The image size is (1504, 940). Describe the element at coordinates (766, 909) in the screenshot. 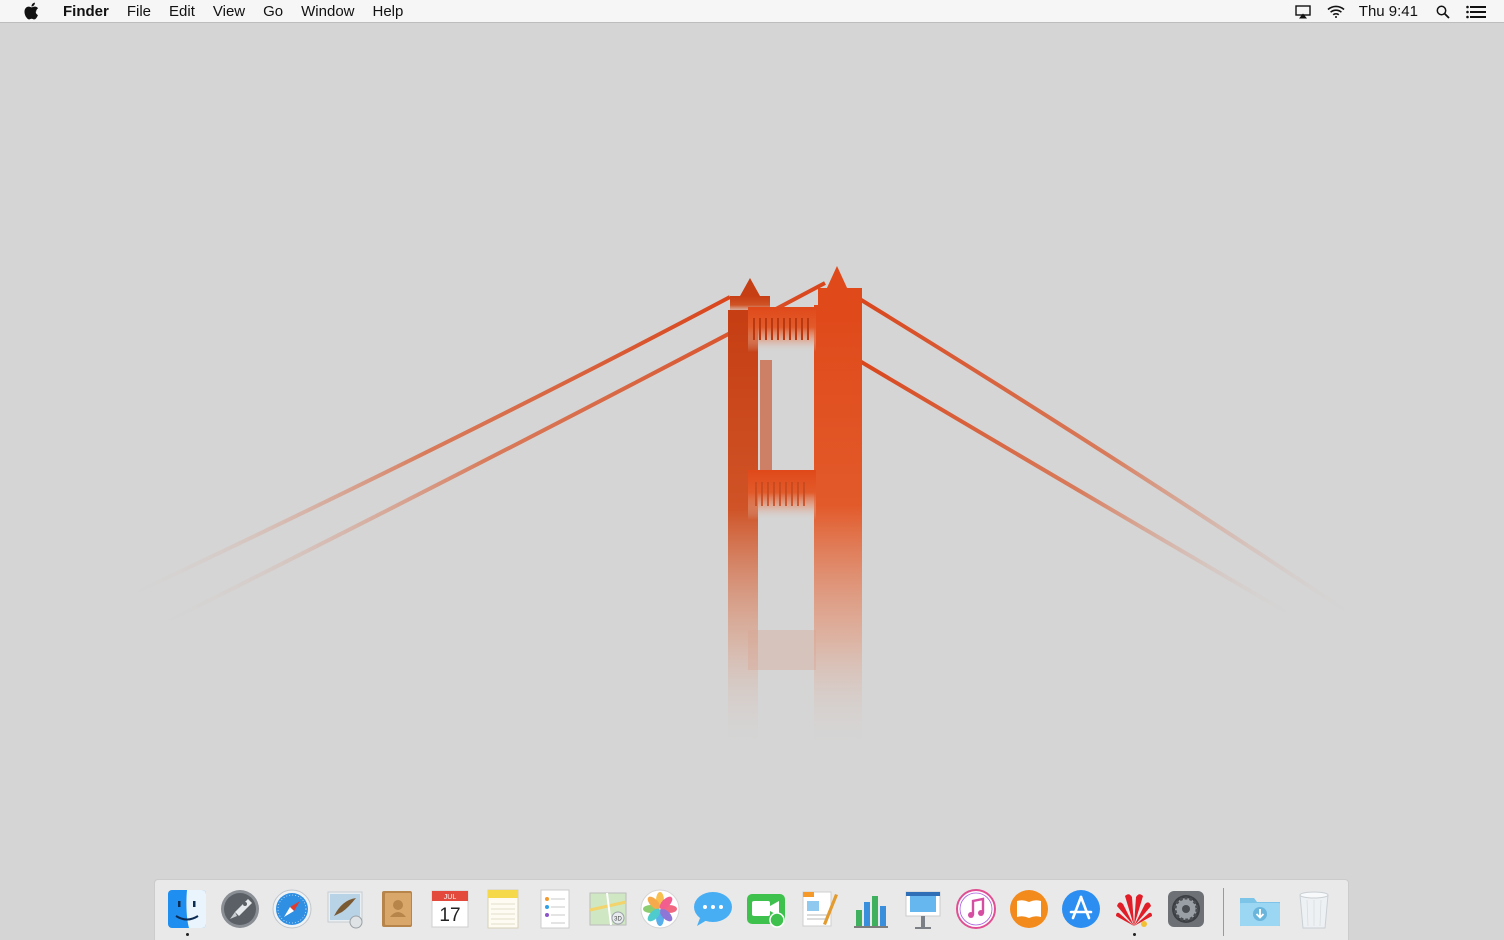

I see `facetime-icon` at that location.